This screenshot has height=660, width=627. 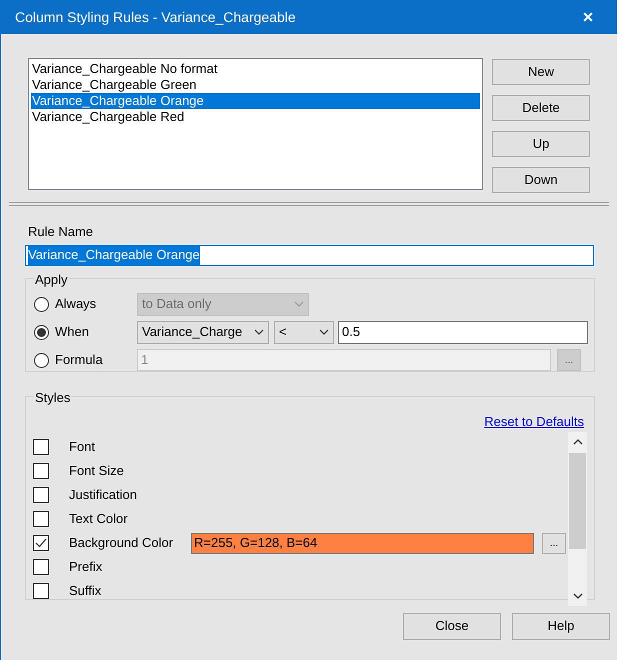 What do you see at coordinates (309, 255) in the screenshot?
I see `rule-name-field: Variance_Chargeable Orange` at bounding box center [309, 255].